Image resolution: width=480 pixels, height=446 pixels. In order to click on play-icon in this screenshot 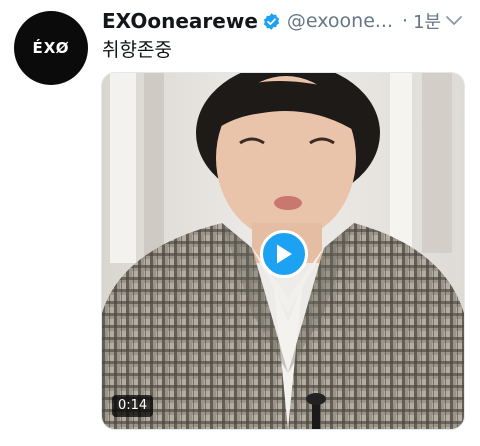, I will do `click(284, 254)`.